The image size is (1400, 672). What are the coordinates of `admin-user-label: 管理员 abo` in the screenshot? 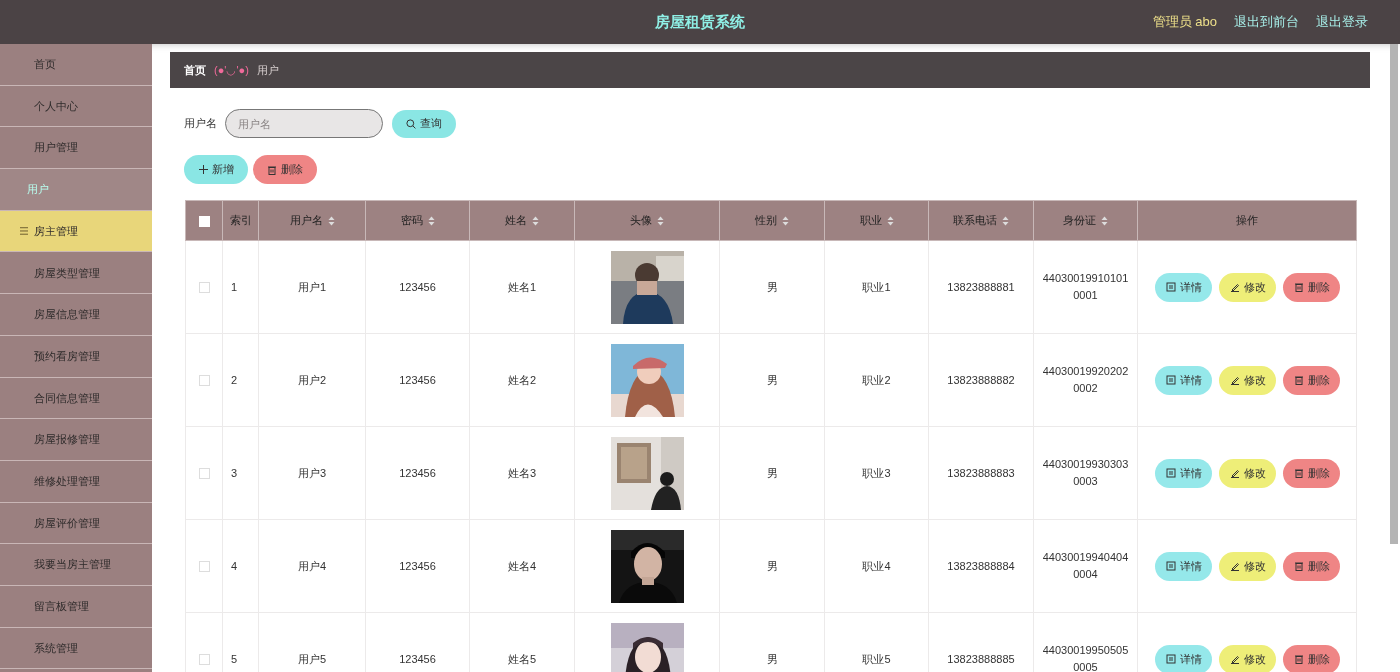 It's located at (1184, 22).